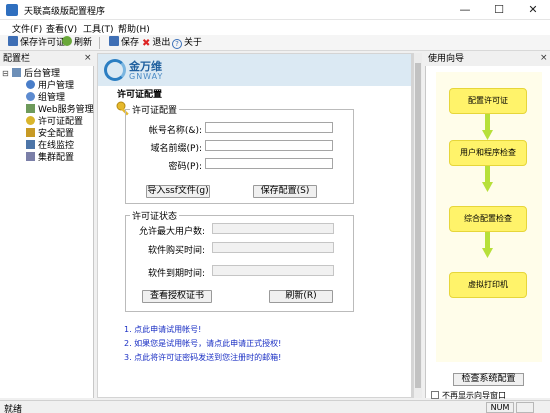 Image resolution: width=550 pixels, height=413 pixels. What do you see at coordinates (488, 379) in the screenshot?
I see `check-system-button: 检查系统配置` at bounding box center [488, 379].